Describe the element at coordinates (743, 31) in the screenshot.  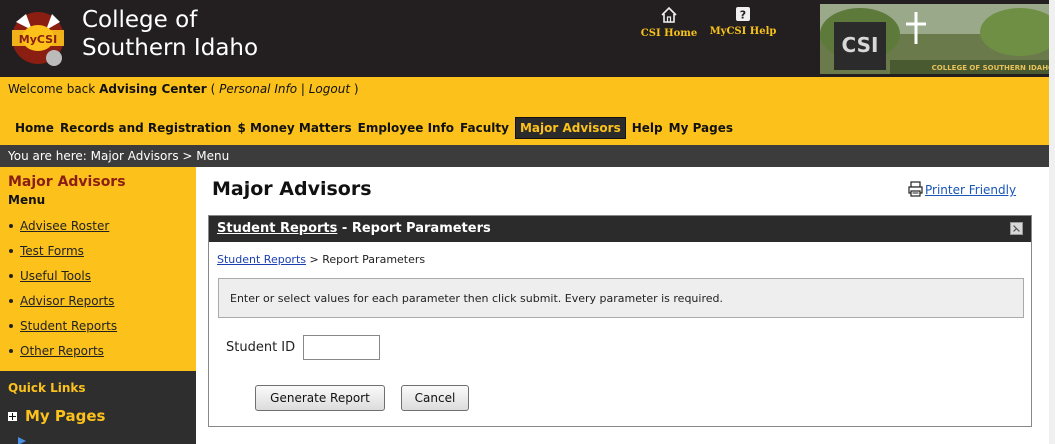
I see `mycsi-help-label: MyCSI Help` at that location.